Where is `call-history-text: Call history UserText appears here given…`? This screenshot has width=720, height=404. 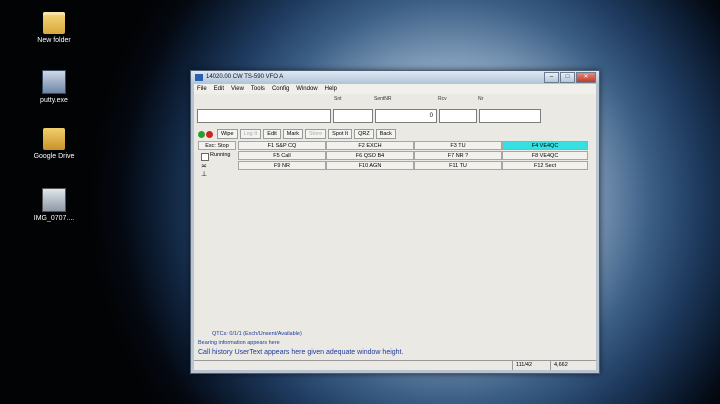 call-history-text: Call history UserText appears here given… is located at coordinates (301, 352).